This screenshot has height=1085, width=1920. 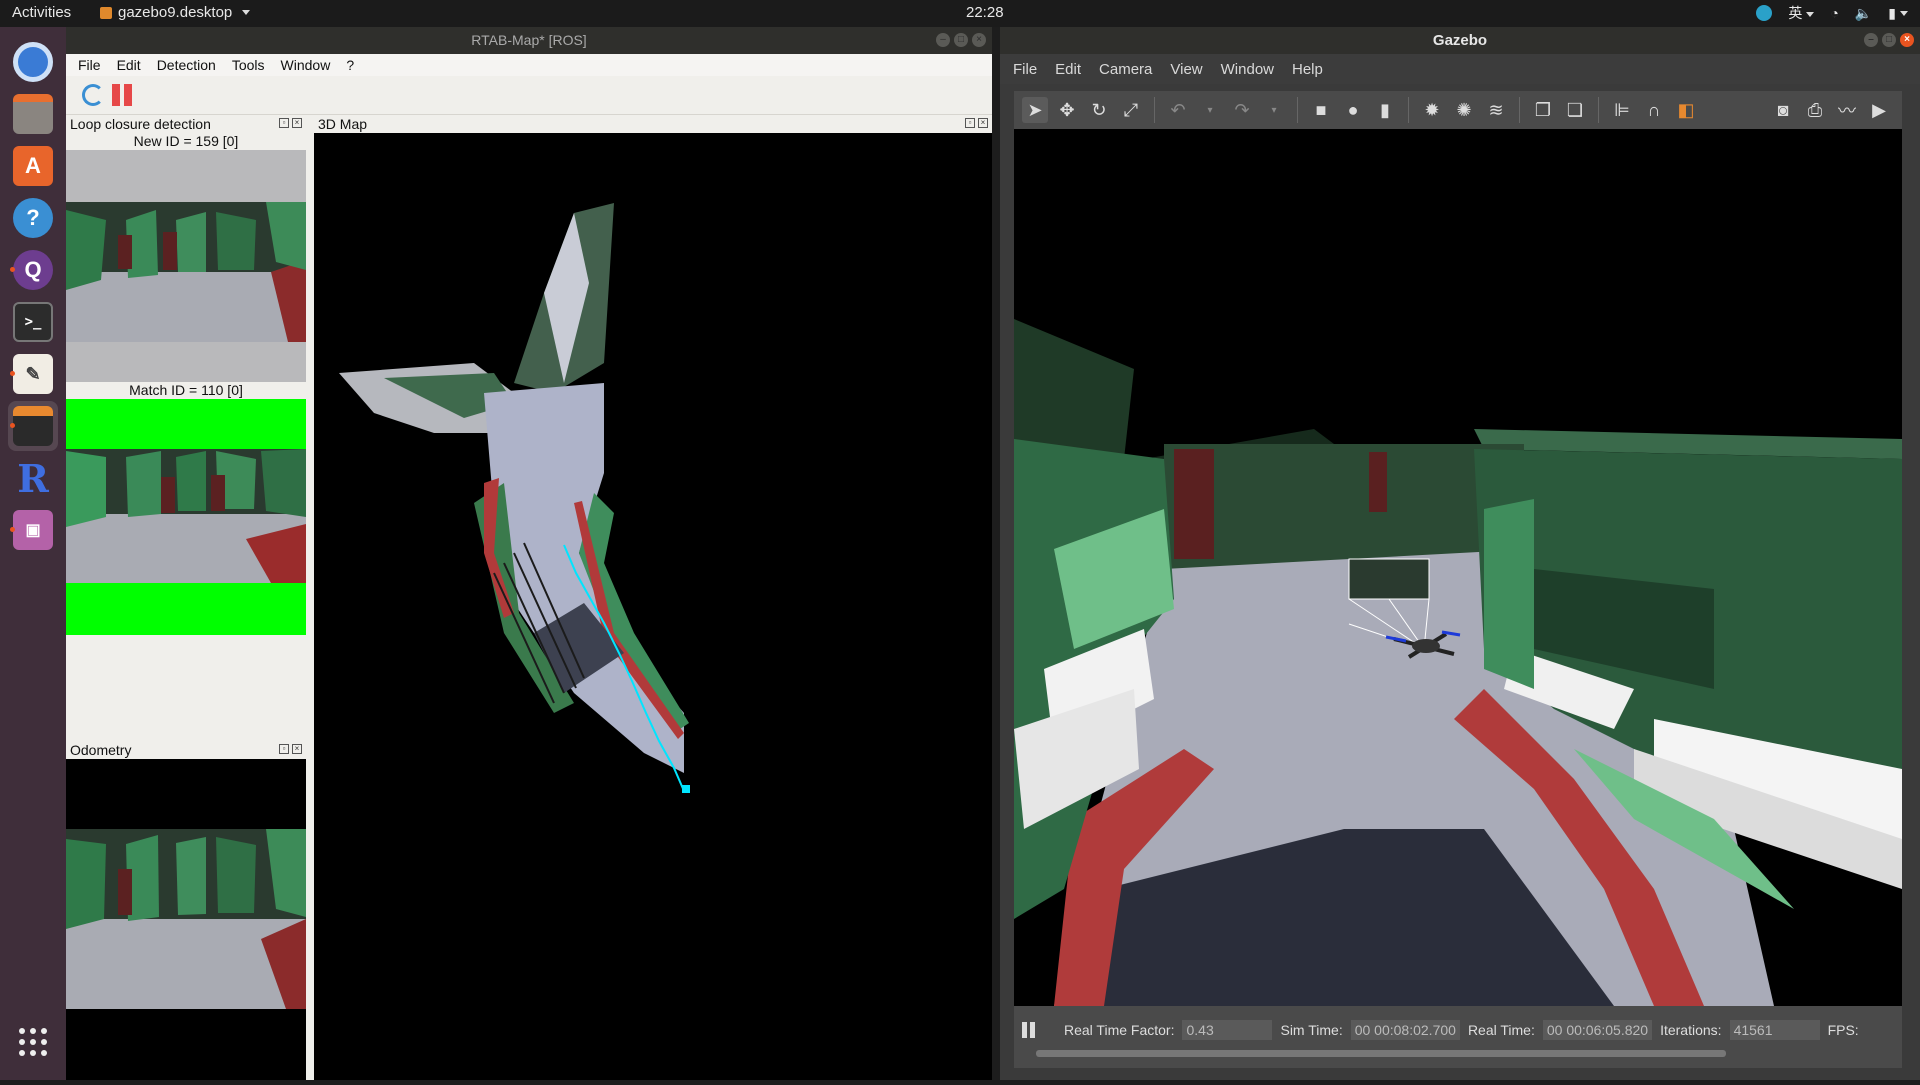 What do you see at coordinates (1242, 110) in the screenshot?
I see `redo-icon: ↷` at bounding box center [1242, 110].